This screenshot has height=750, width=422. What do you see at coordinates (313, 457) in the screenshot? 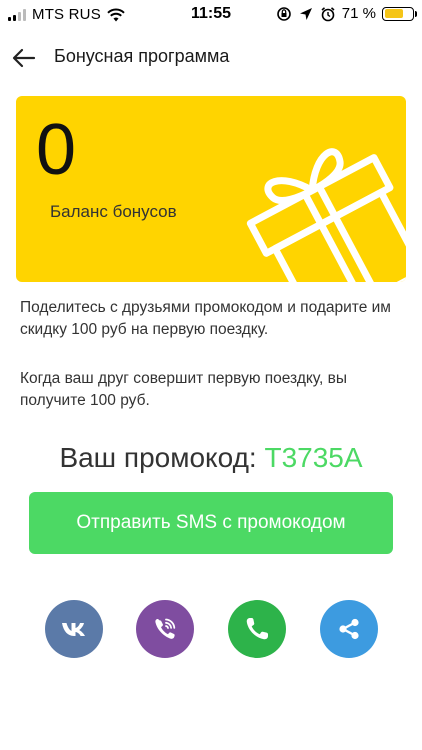
I see `promo-code-value: T3735A` at bounding box center [313, 457].